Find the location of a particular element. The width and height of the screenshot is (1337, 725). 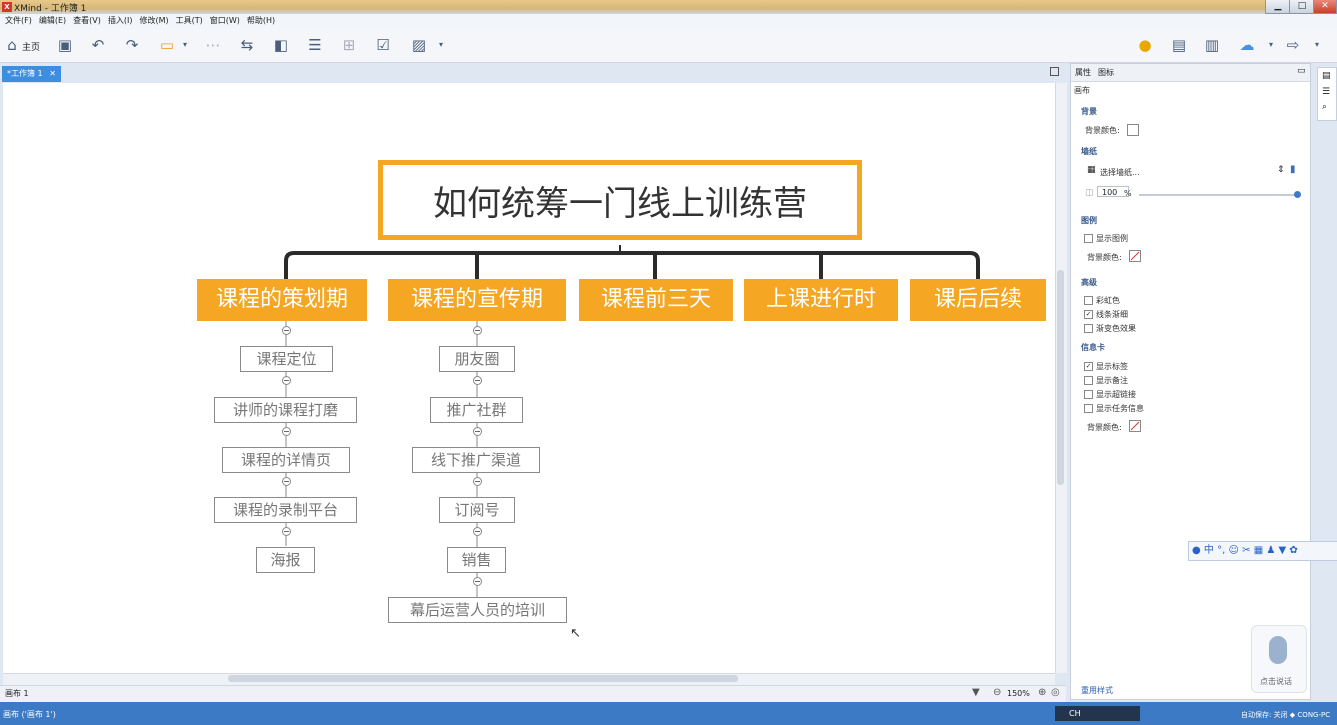

menu-window: 窗口(W) is located at coordinates (225, 21).